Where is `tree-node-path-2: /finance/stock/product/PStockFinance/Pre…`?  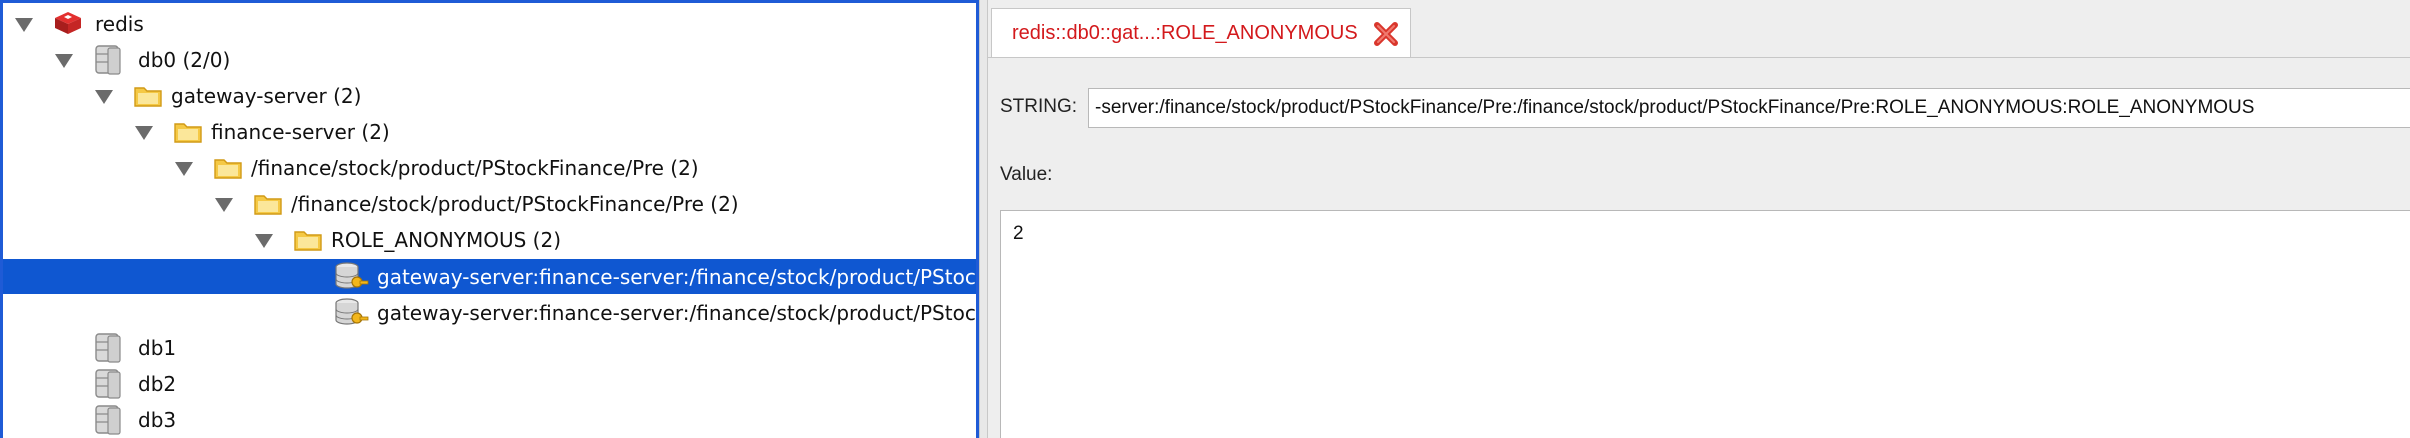 tree-node-path-2: /finance/stock/product/PStockFinance/Pre… is located at coordinates (489, 204).